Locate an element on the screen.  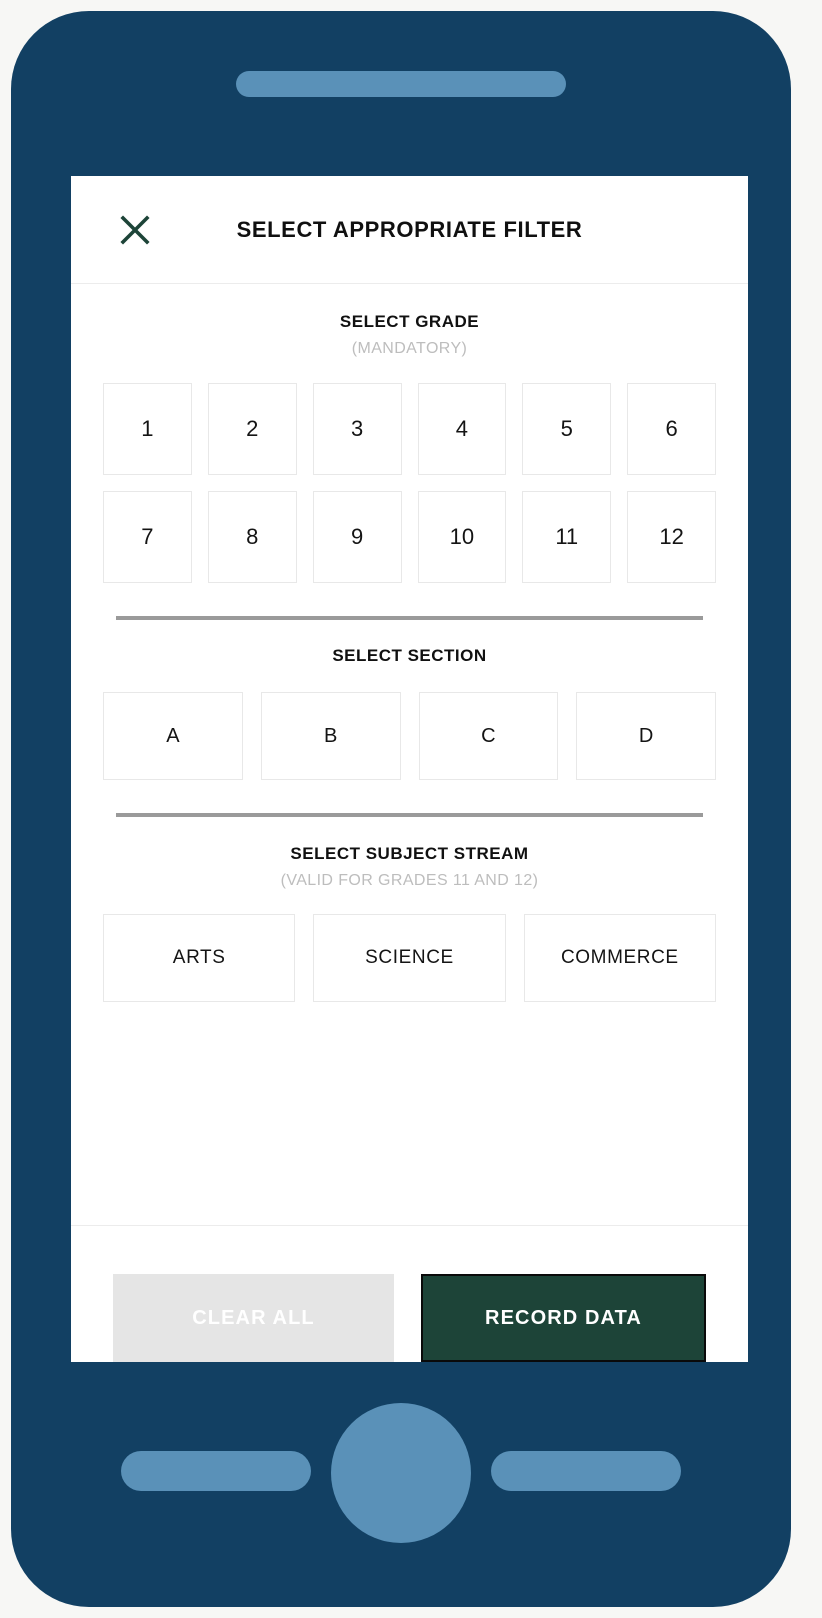
dialog-header: SELECT APPROPRIATE FILTER is located at coordinates (409, 230).